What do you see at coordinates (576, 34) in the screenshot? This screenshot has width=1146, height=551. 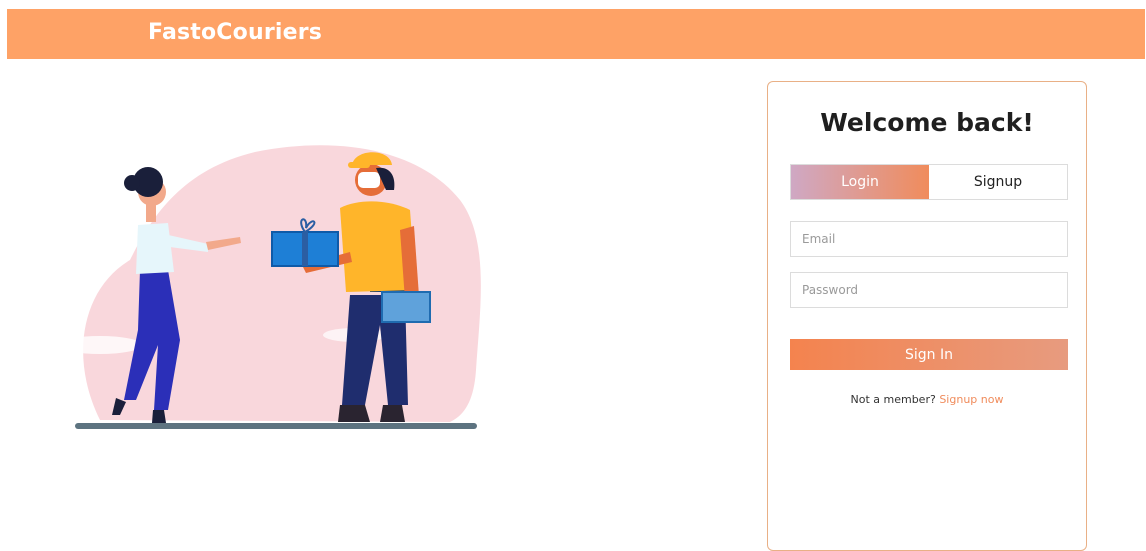 I see `top-navbar: FastoCouriers` at bounding box center [576, 34].